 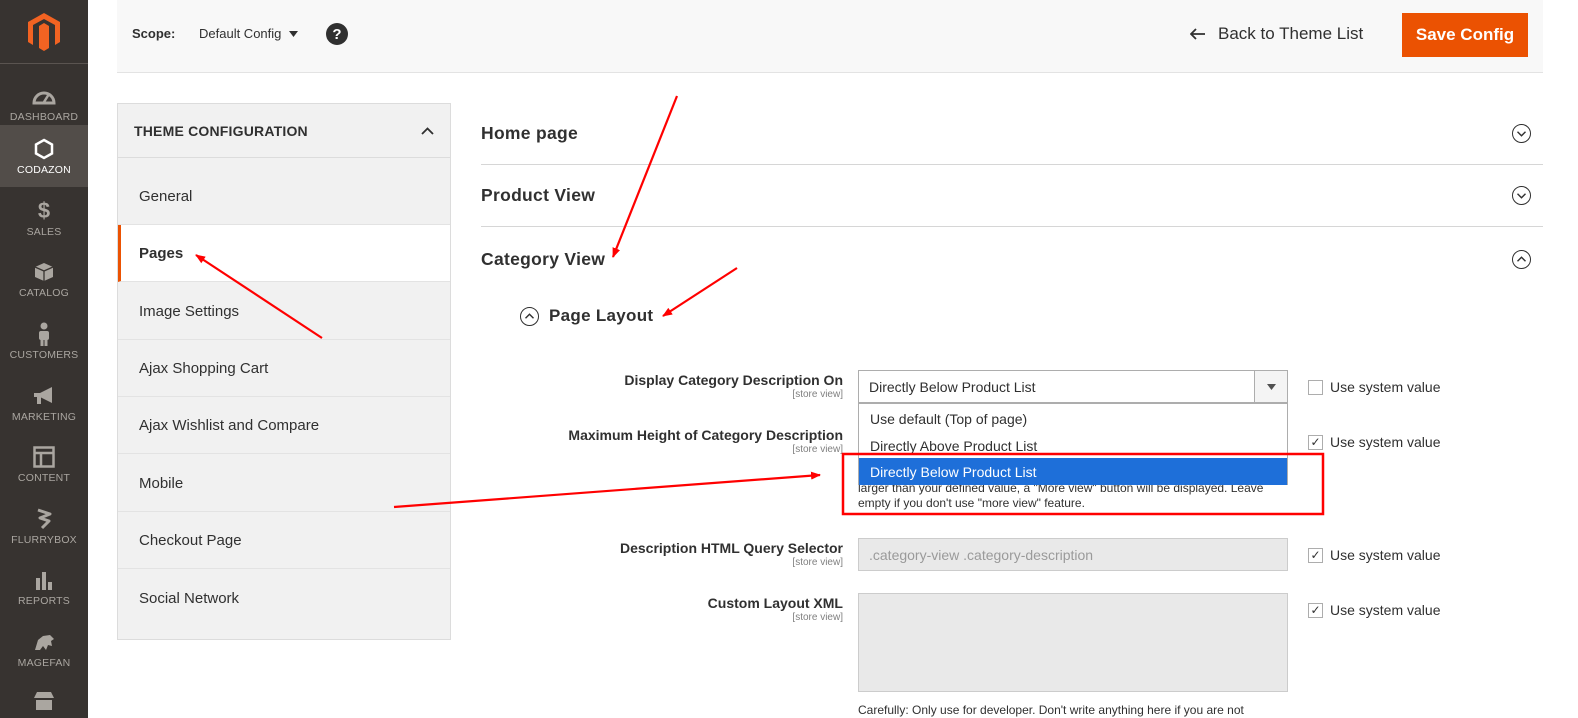 What do you see at coordinates (284, 598) in the screenshot?
I see `tab-social-network: Social Network` at bounding box center [284, 598].